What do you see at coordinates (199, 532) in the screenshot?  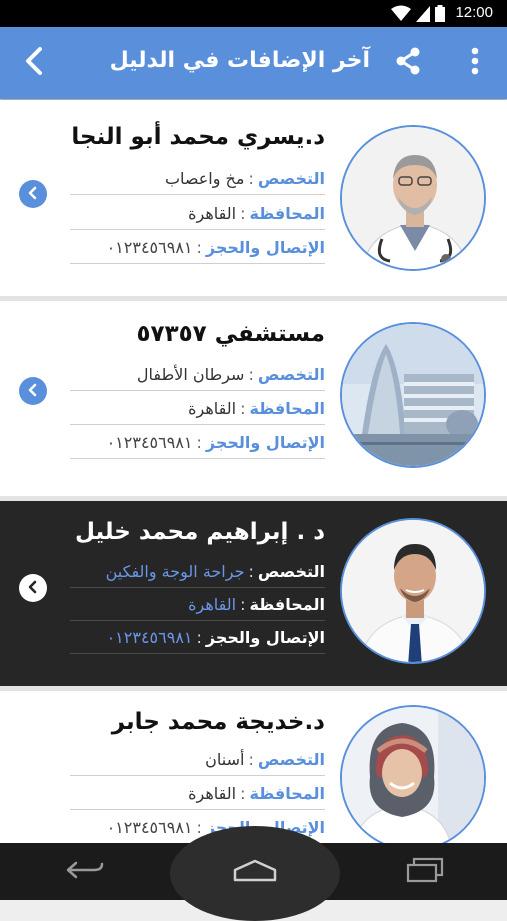 I see `listing-name: د . إبراهيم محمد خليل` at bounding box center [199, 532].